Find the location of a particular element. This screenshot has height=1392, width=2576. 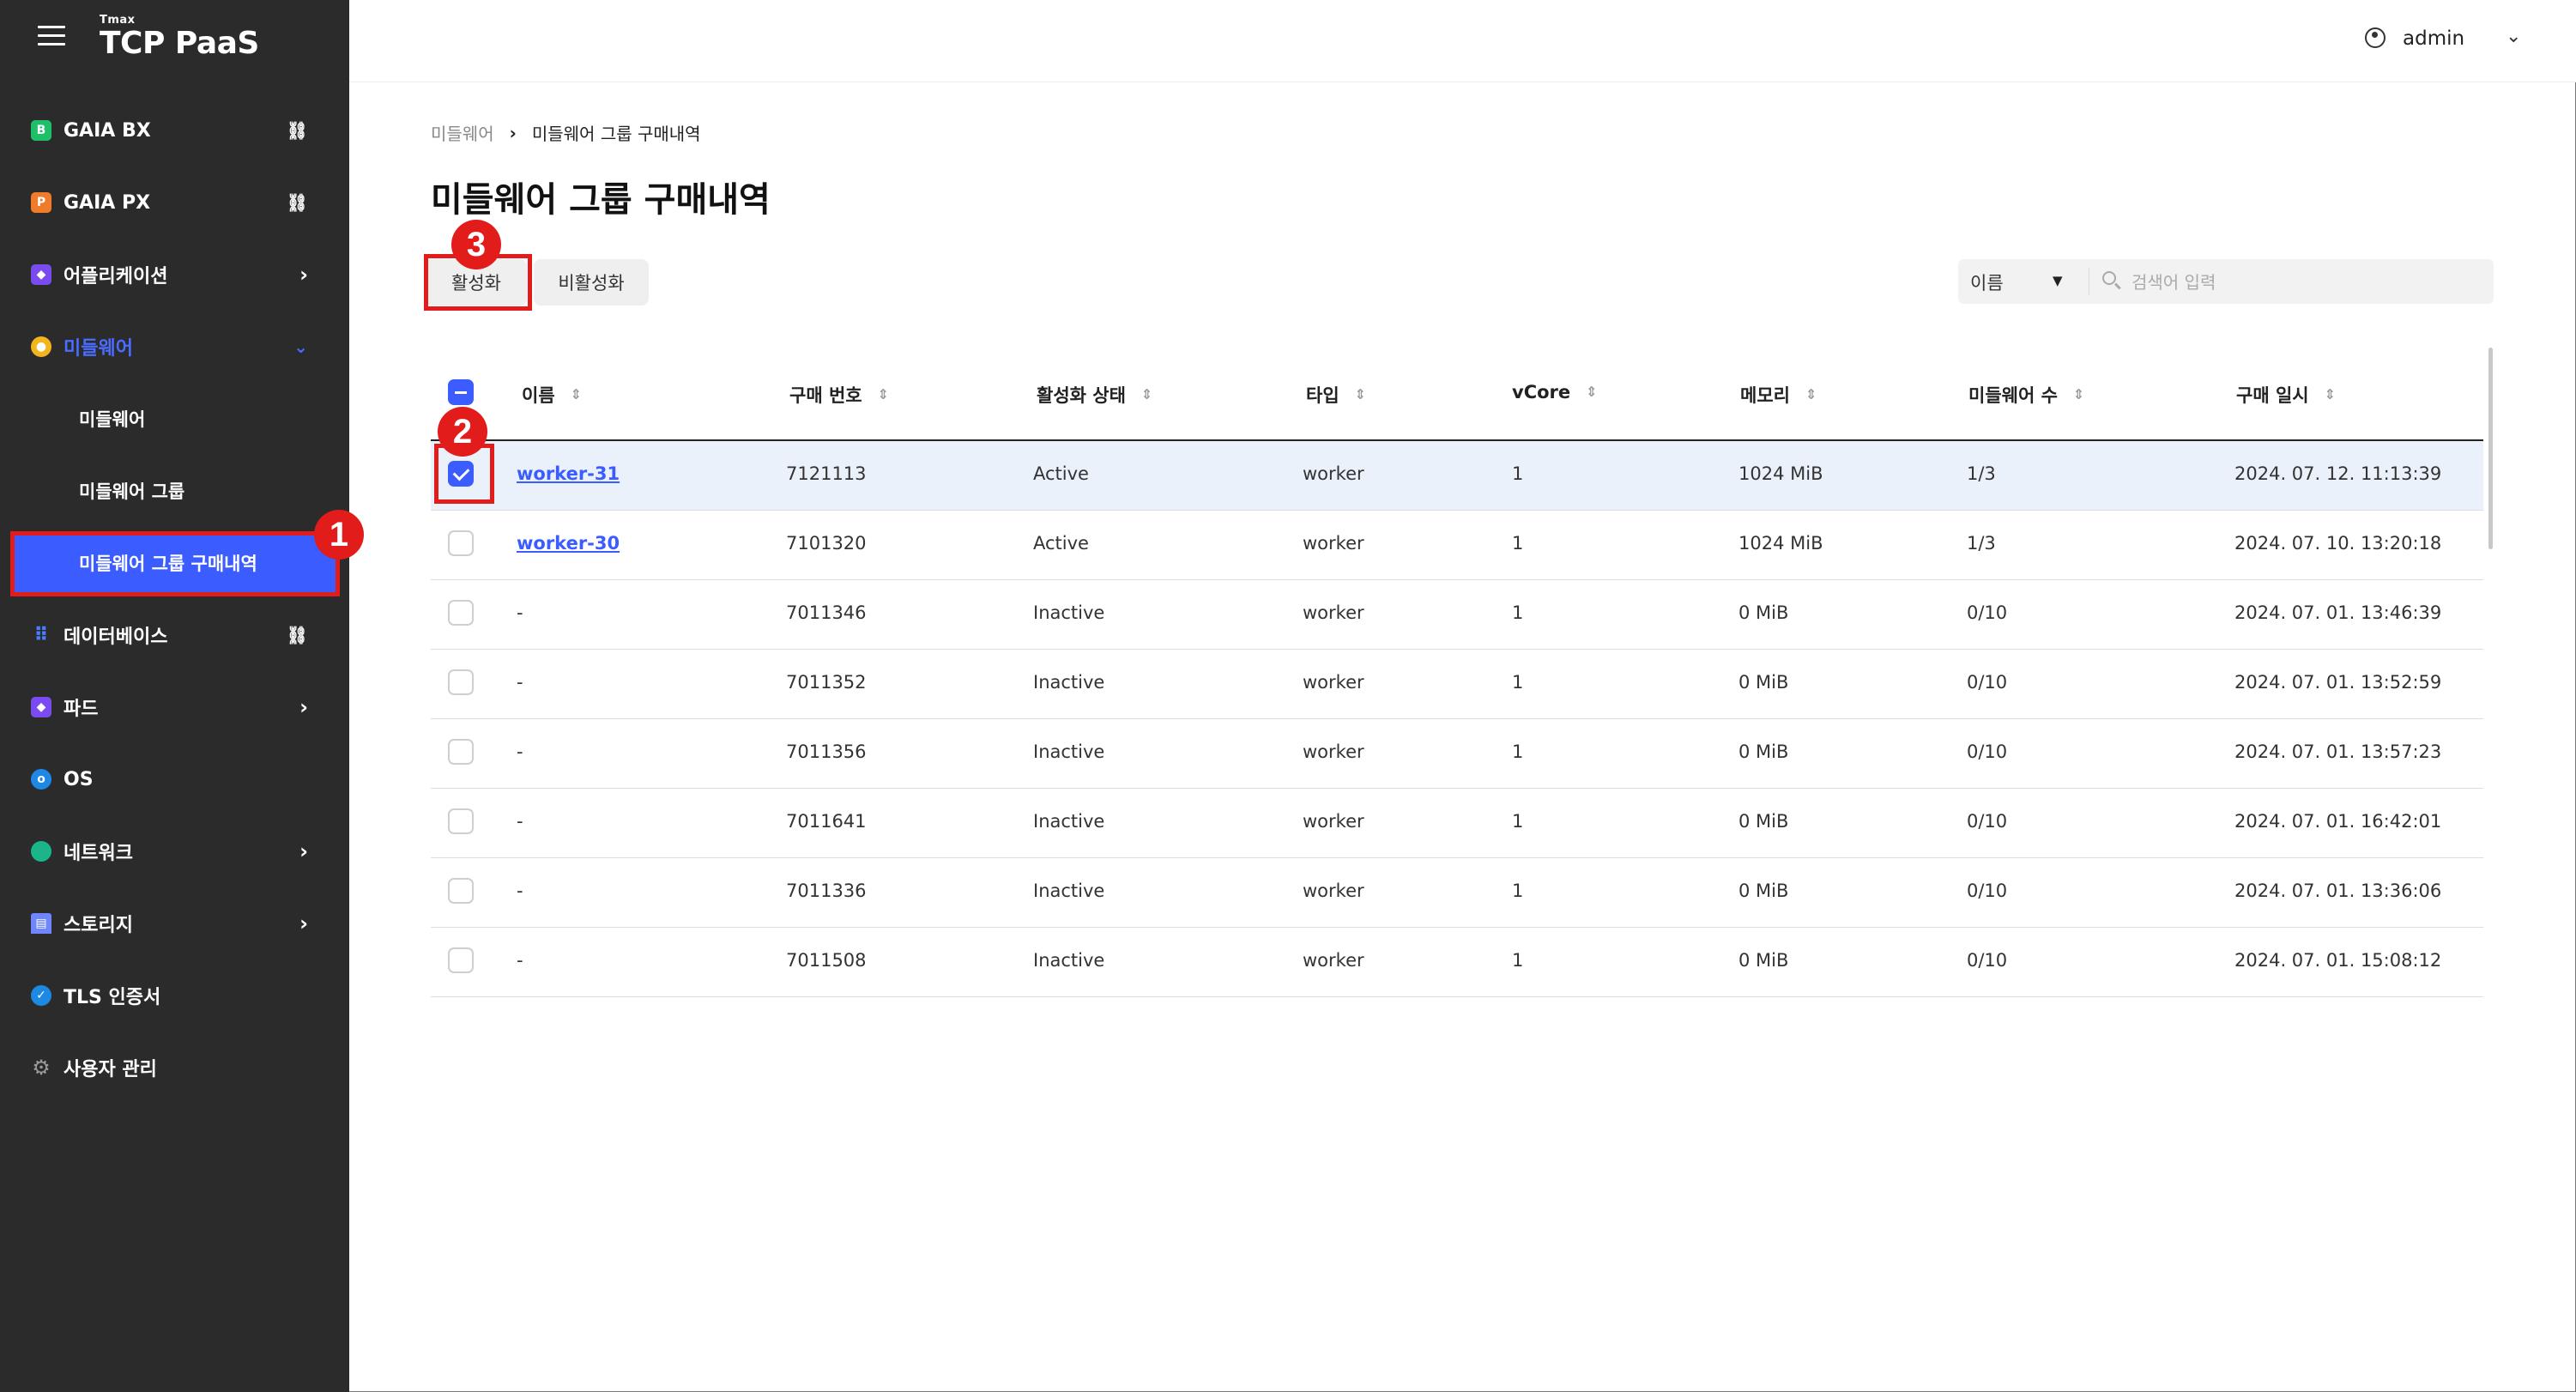

sidebar-item-application: ◆ 어플리케이션 › is located at coordinates (174, 275).